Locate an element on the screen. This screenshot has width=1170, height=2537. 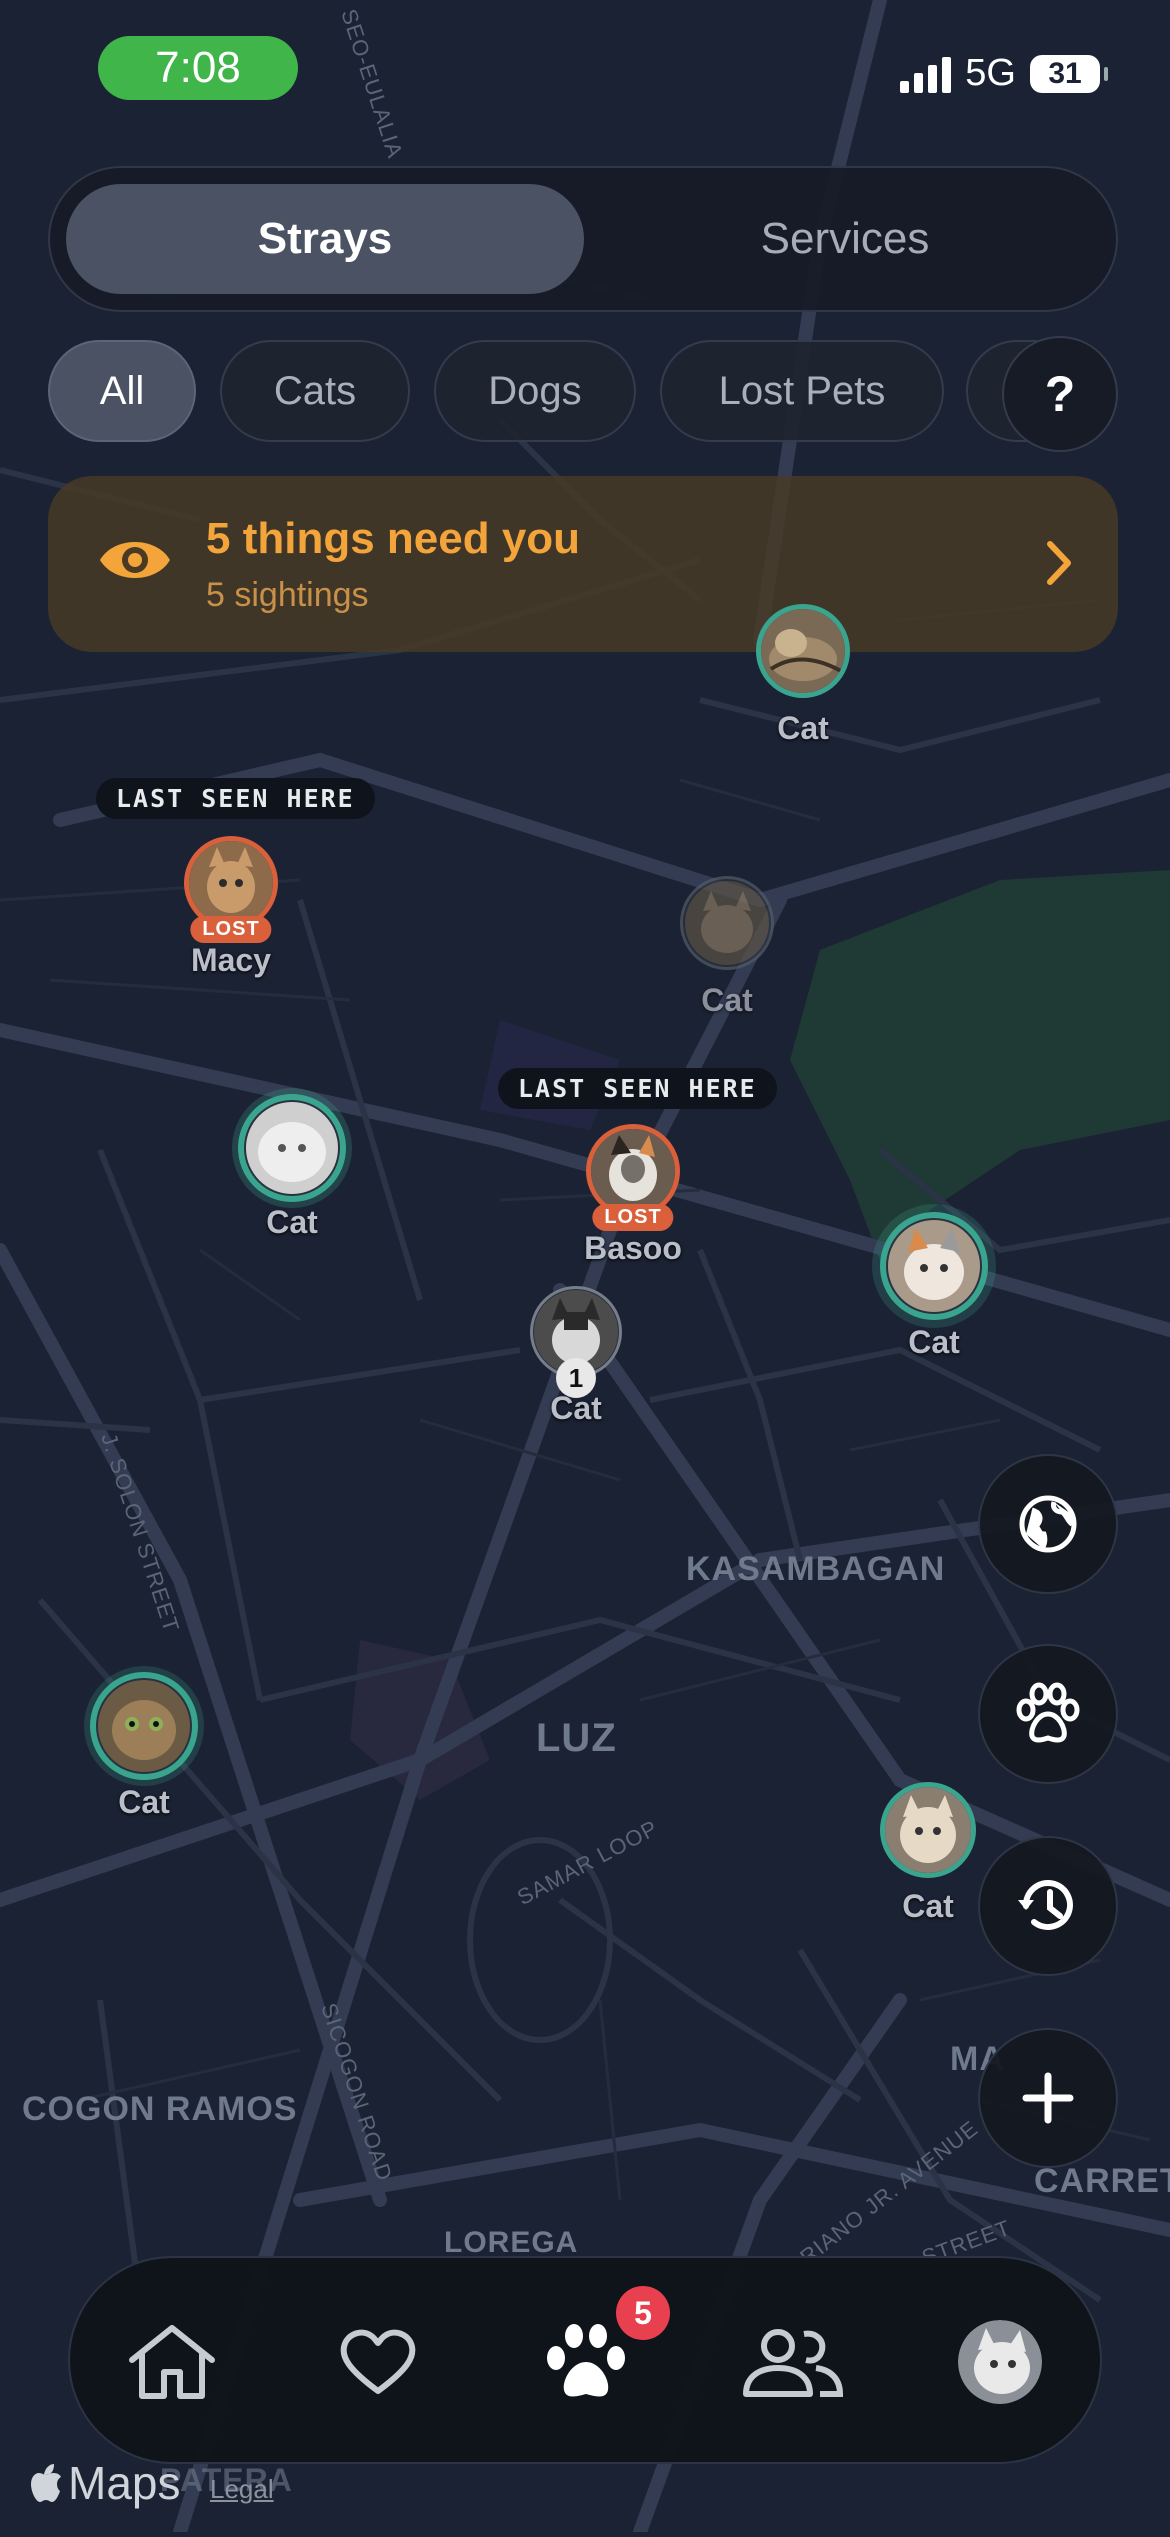
tab-profile is located at coordinates (1000, 2362).